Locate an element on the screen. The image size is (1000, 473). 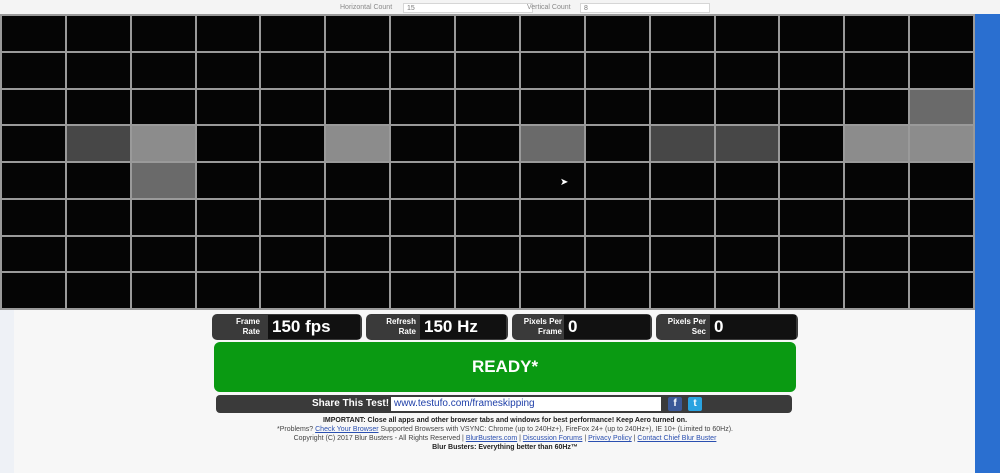
twitter-icon: t is located at coordinates (695, 404).